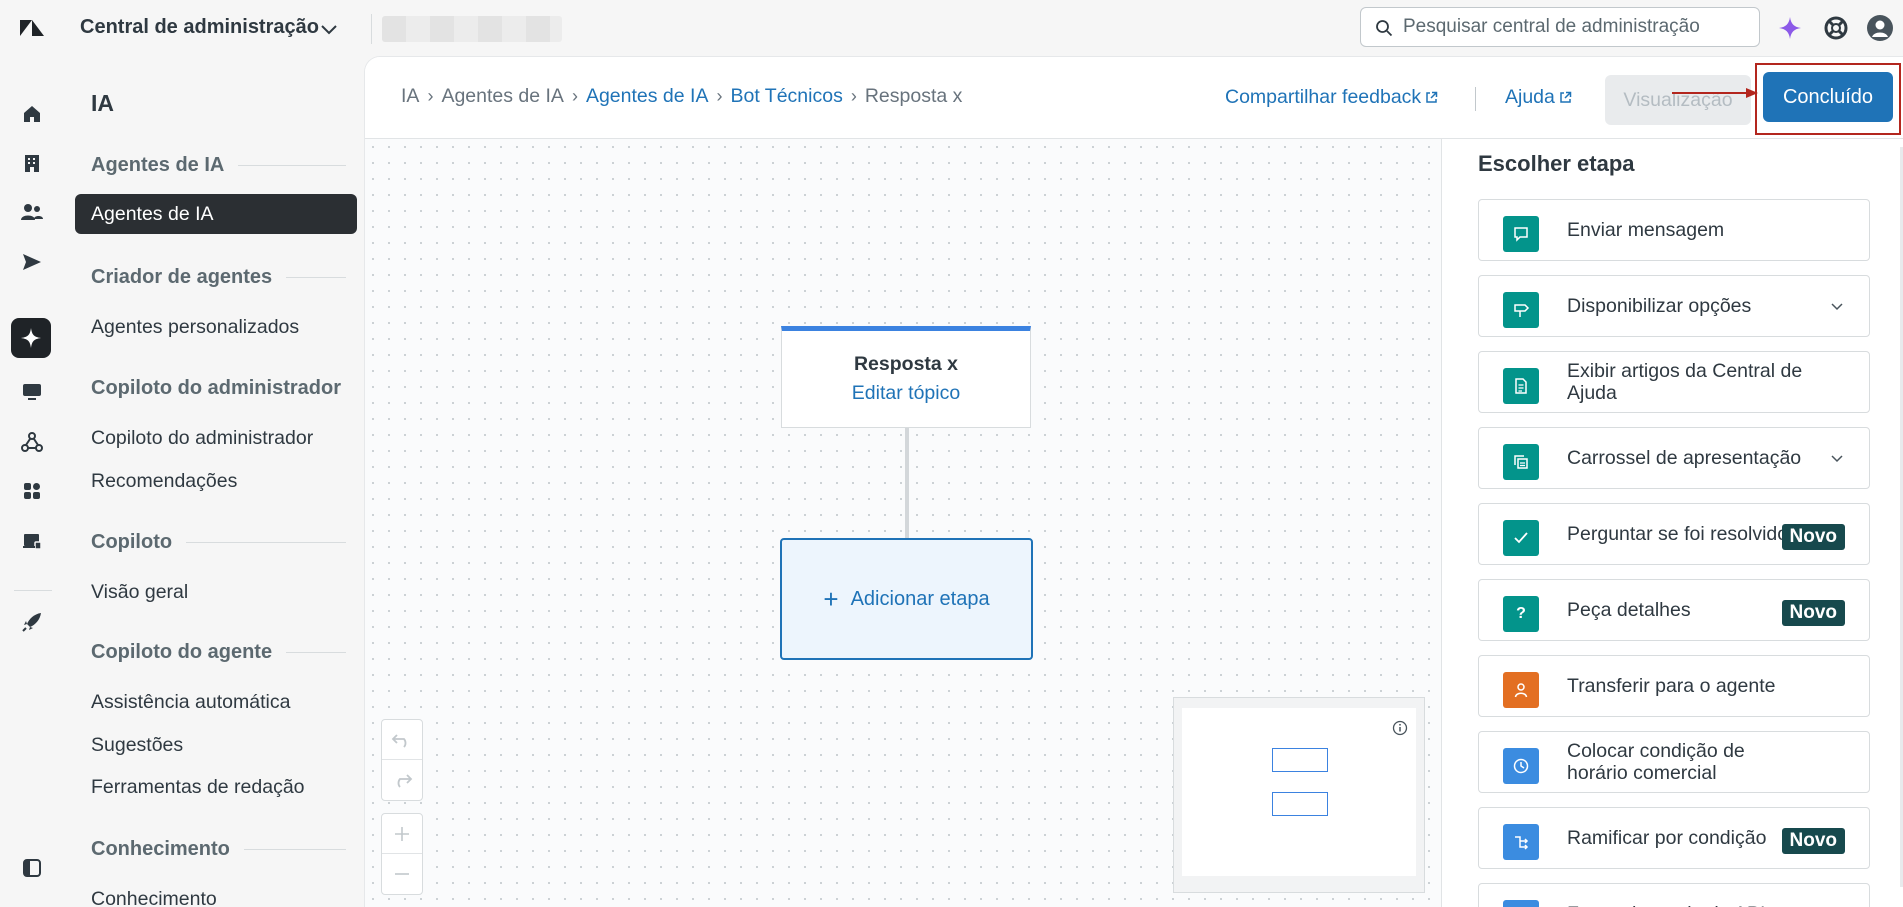 The image size is (1903, 907). What do you see at coordinates (410, 96) in the screenshot?
I see `breadcrumb-item: IA` at bounding box center [410, 96].